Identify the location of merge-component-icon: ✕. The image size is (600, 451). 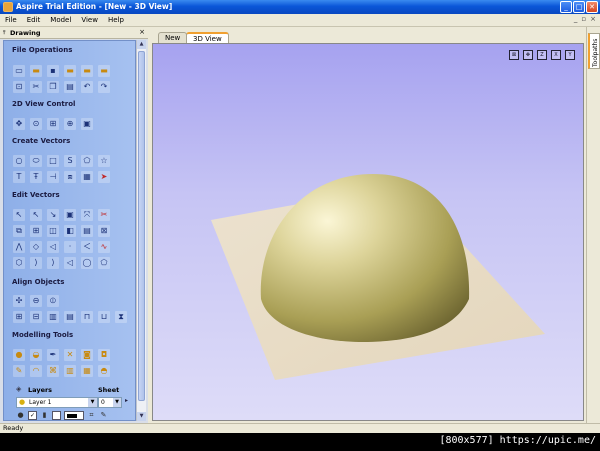
(70, 355).